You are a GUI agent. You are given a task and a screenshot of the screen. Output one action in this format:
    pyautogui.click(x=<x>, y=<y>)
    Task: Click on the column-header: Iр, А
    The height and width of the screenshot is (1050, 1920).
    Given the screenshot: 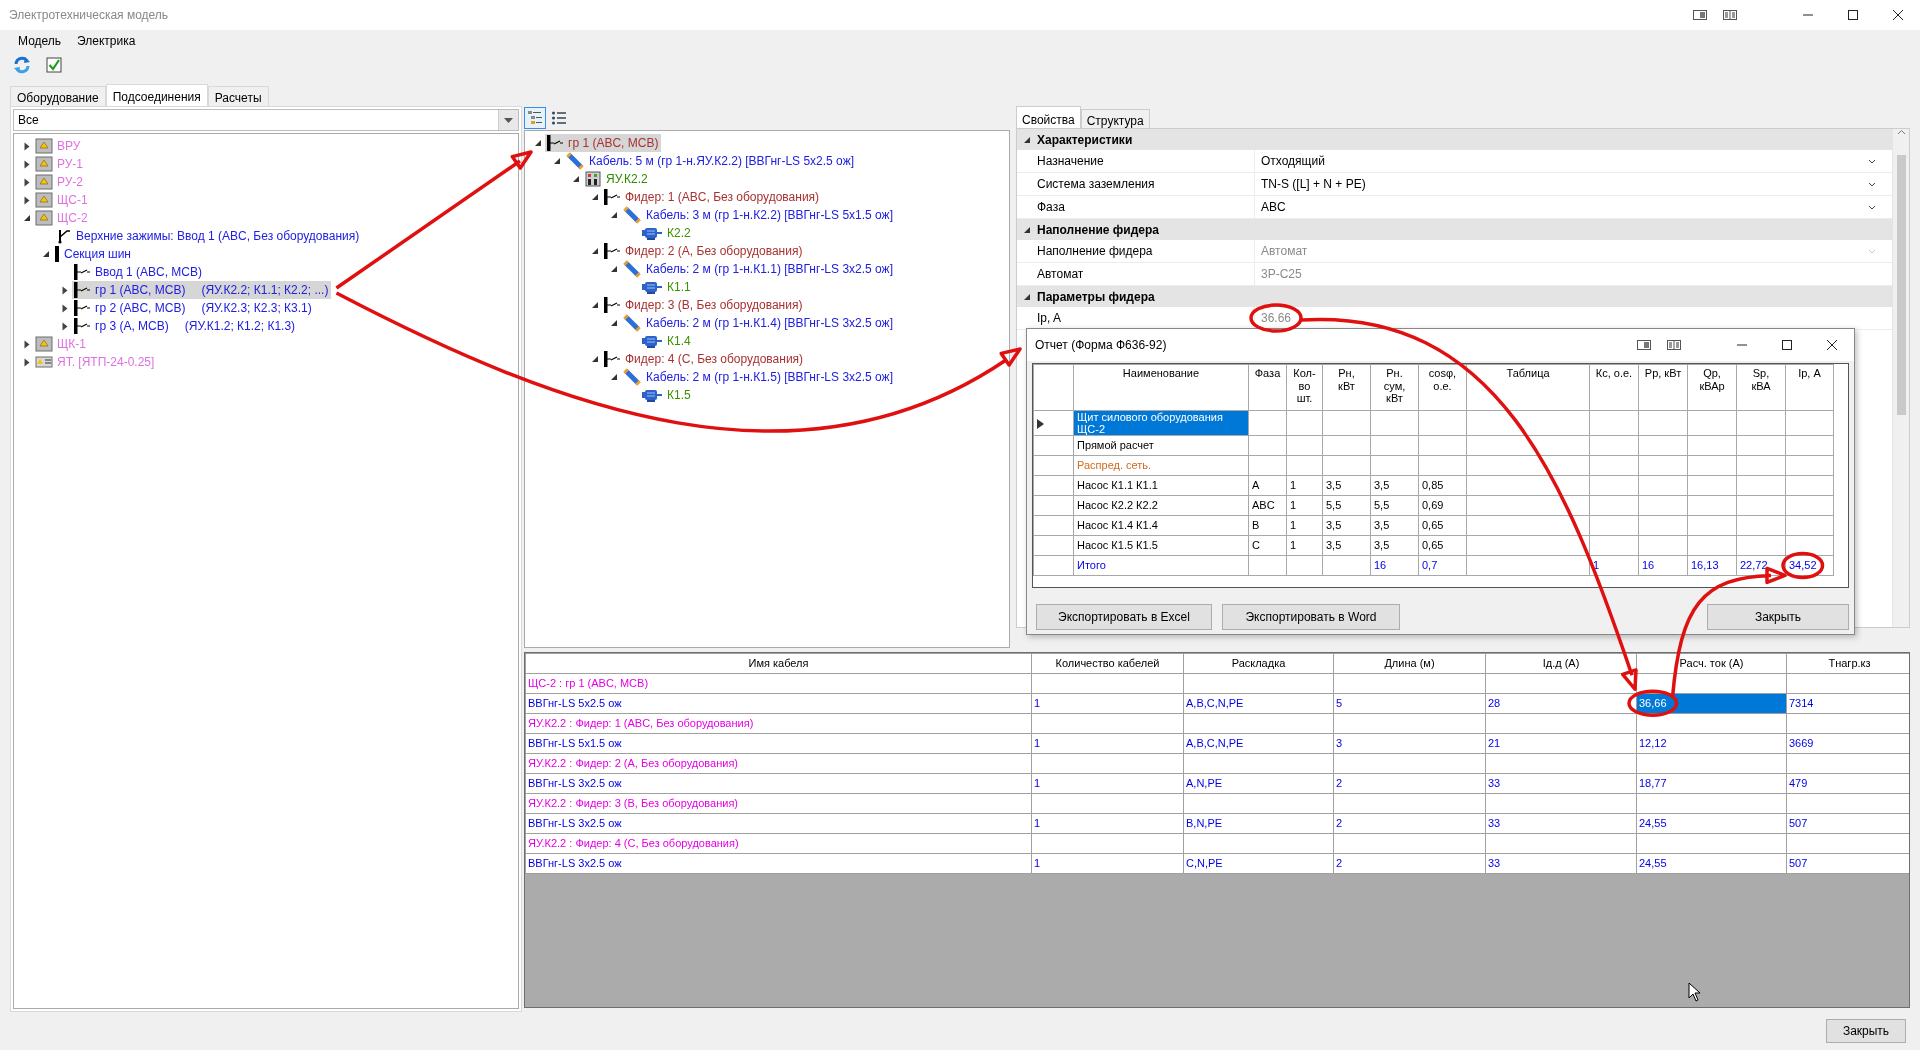 What is the action you would take?
    pyautogui.click(x=1809, y=387)
    